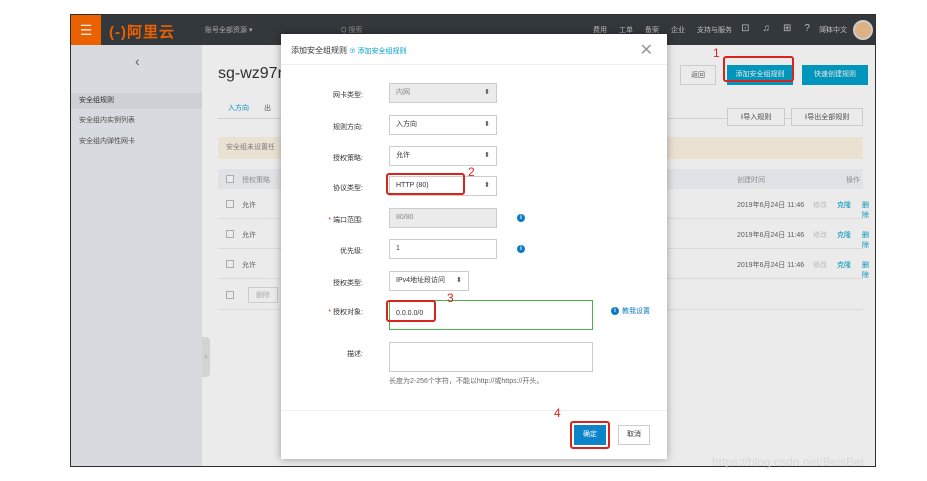 The width and height of the screenshot is (927, 481). What do you see at coordinates (348, 188) in the screenshot?
I see `protocol-label: 协议类型:` at bounding box center [348, 188].